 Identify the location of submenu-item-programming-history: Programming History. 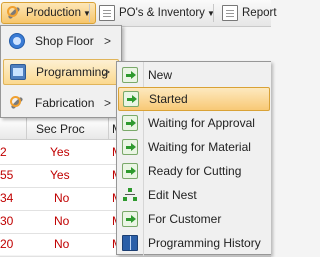
(194, 243).